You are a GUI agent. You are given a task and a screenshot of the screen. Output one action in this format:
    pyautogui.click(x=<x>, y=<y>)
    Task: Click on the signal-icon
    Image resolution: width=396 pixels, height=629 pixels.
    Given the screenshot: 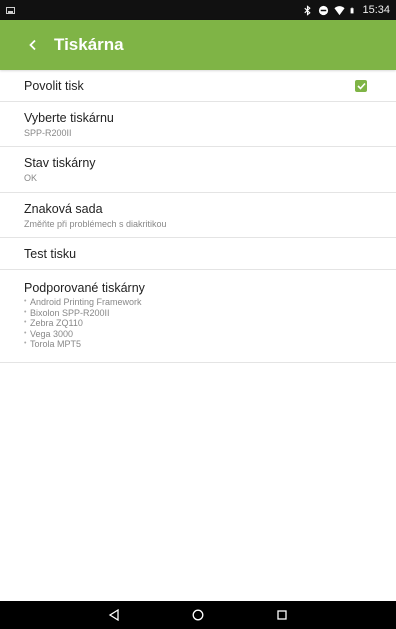 What is the action you would take?
    pyautogui.click(x=324, y=10)
    